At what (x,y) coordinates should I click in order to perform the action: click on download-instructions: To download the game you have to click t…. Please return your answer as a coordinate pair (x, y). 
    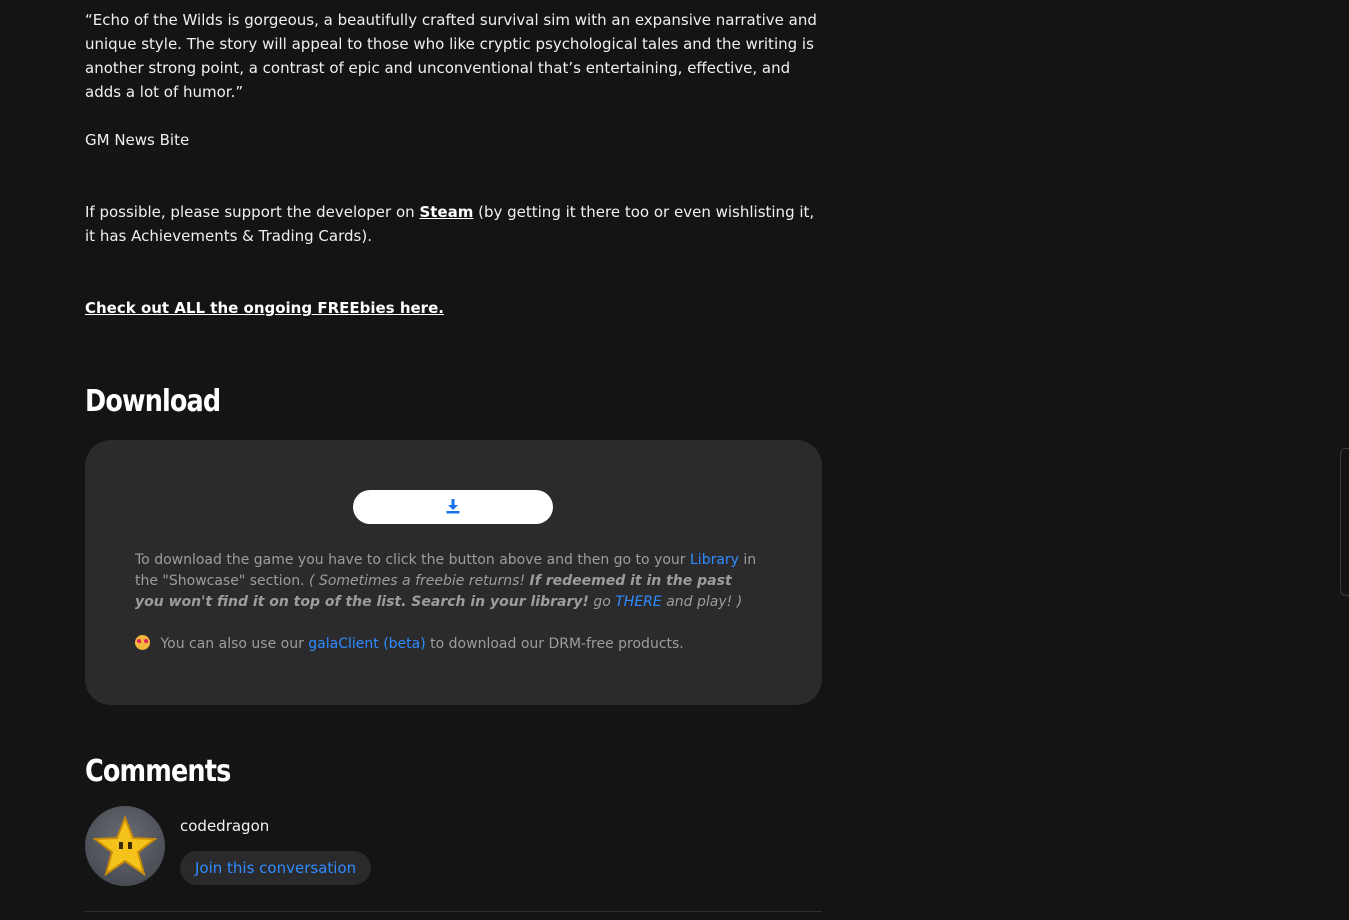
    Looking at the image, I should click on (450, 581).